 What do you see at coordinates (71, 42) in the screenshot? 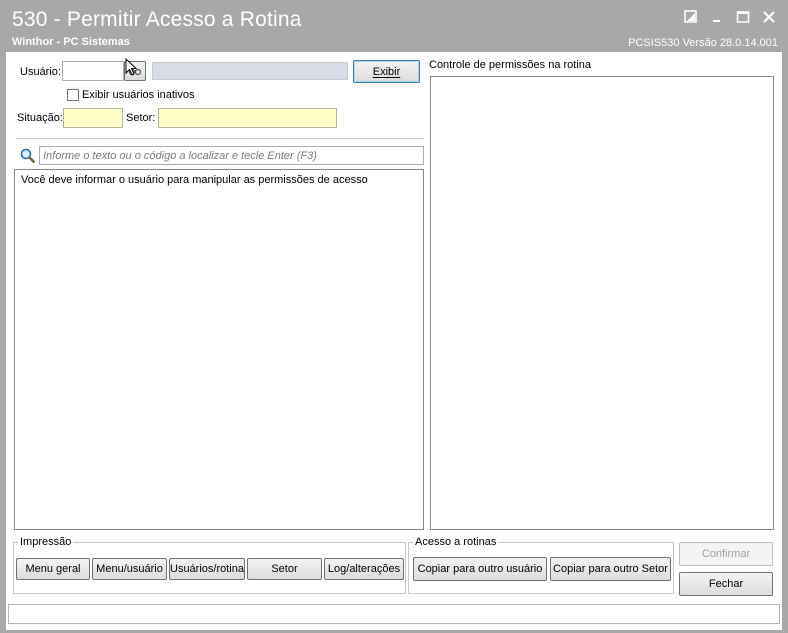
I see `window-subtitle: Winthor - PC Sistemas` at bounding box center [71, 42].